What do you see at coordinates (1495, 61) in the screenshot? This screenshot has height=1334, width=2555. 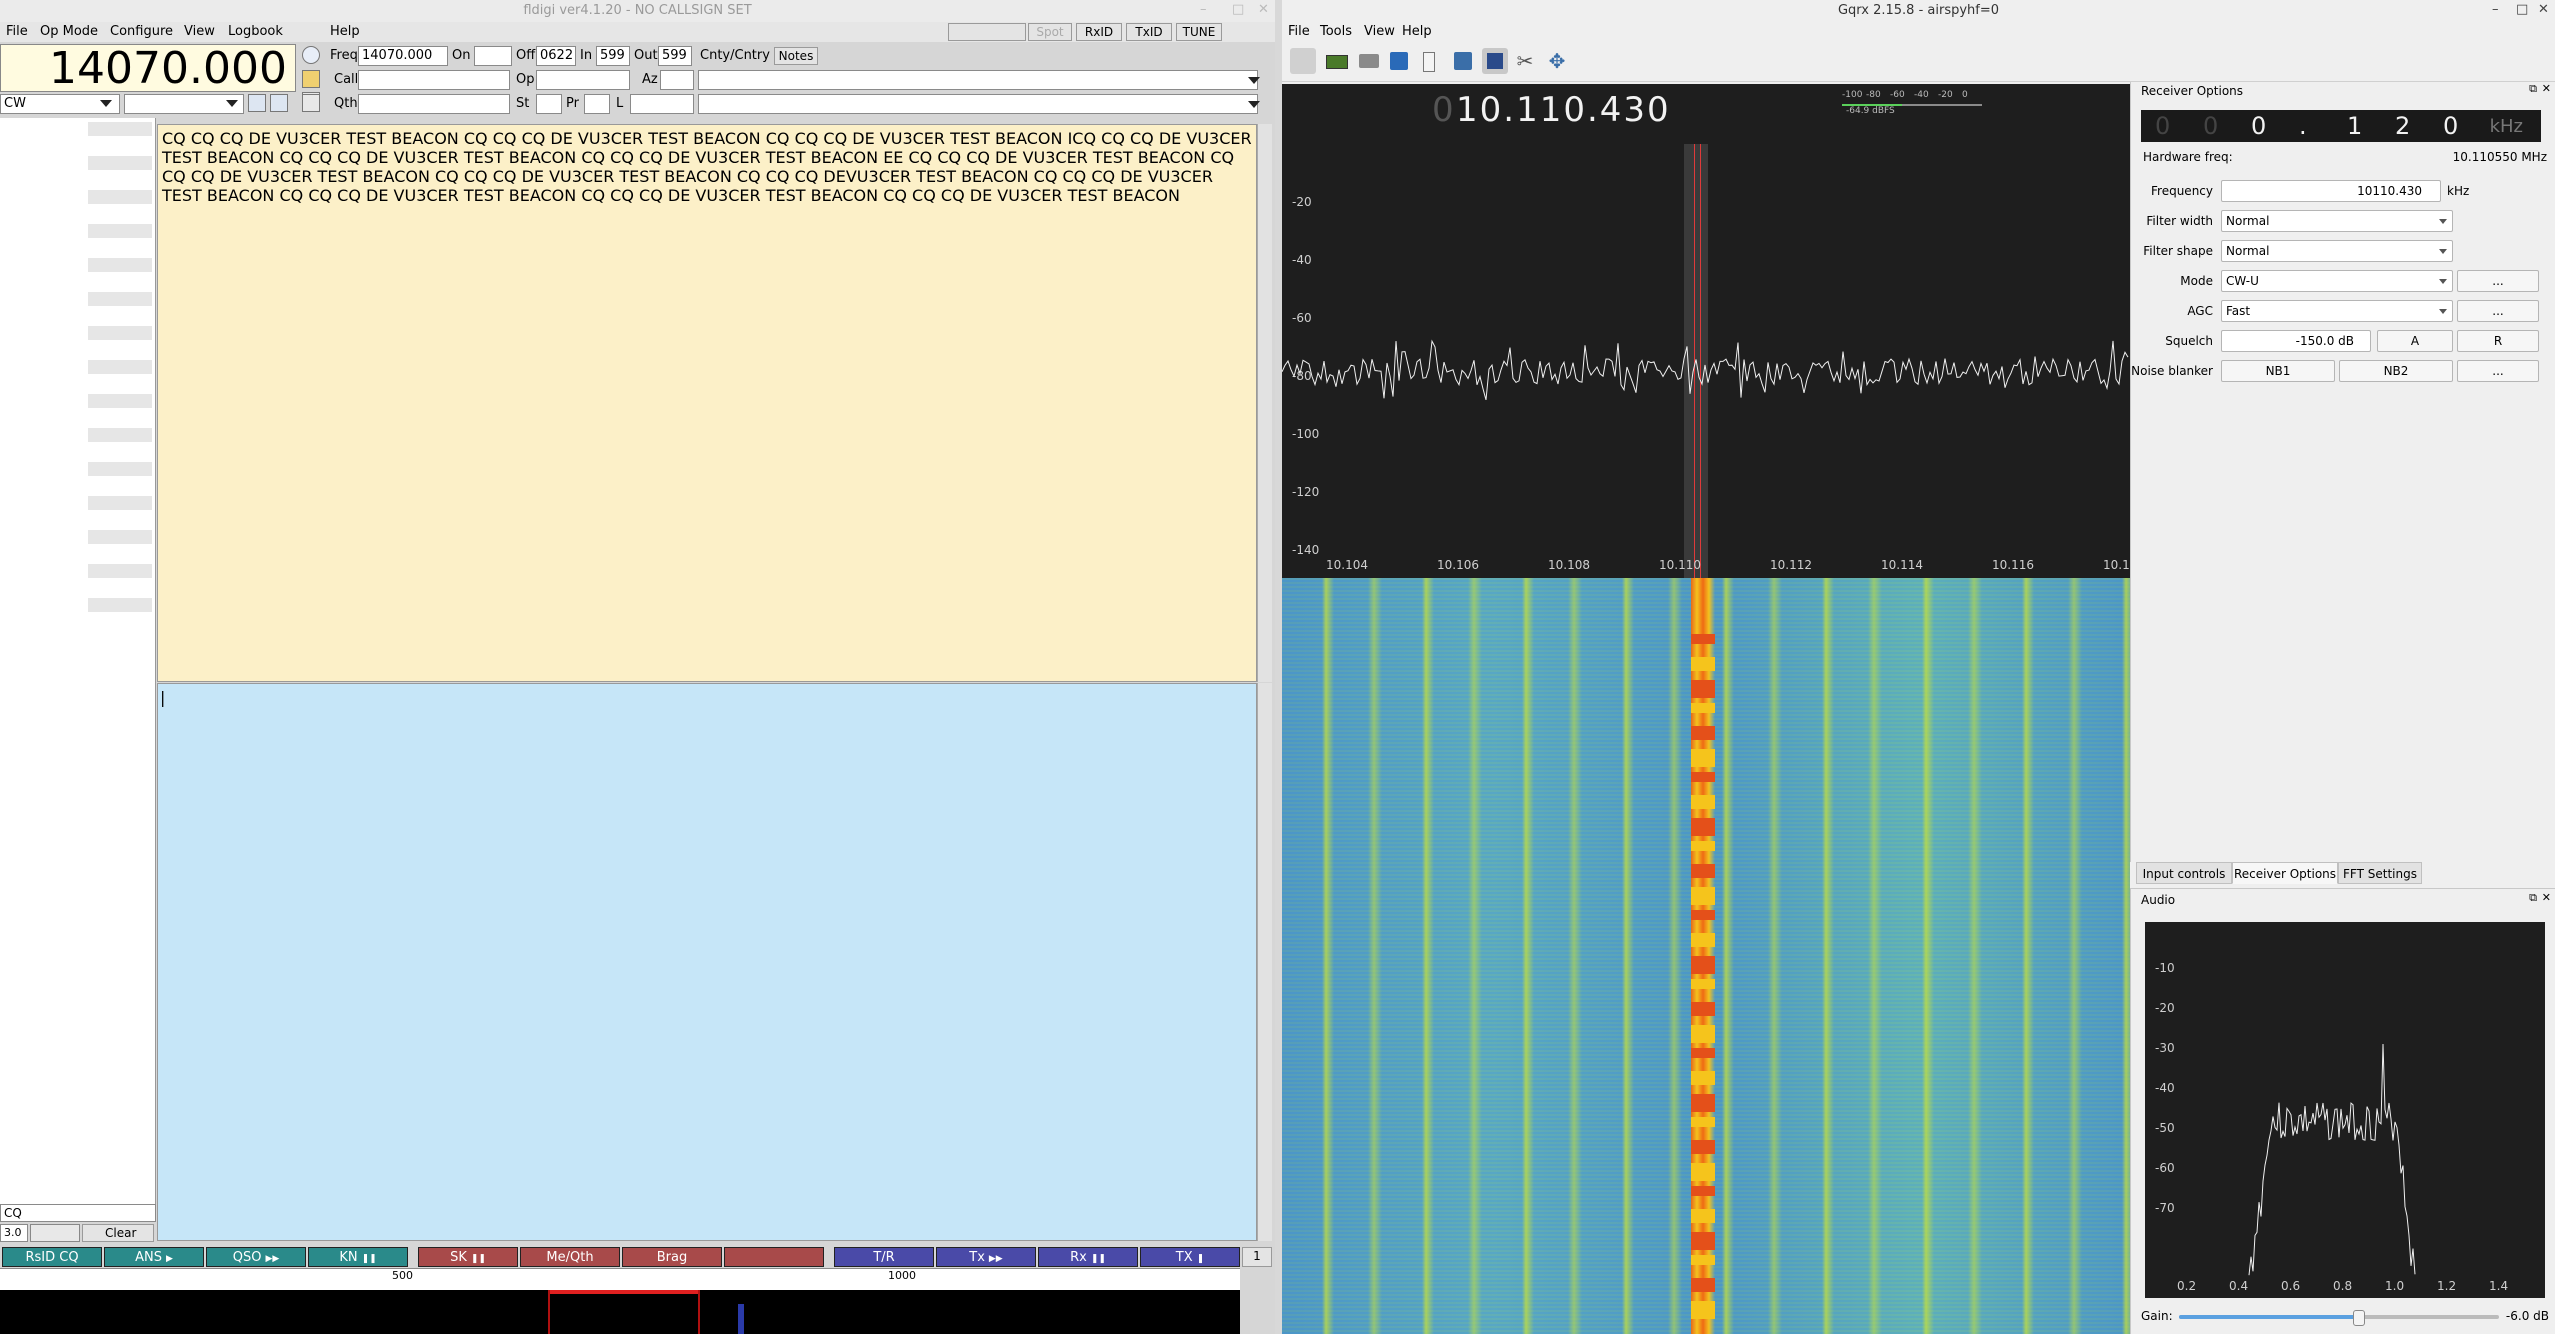 I see `window-icon` at bounding box center [1495, 61].